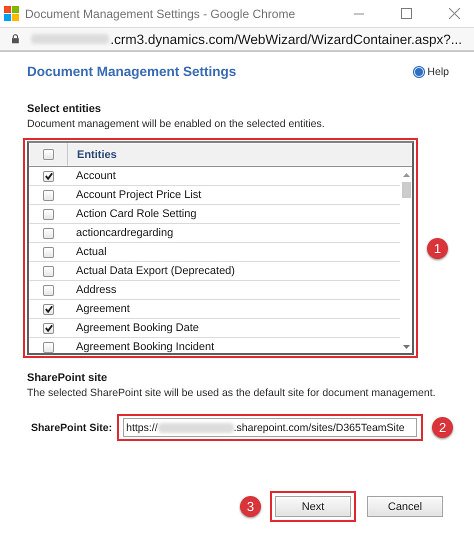 This screenshot has width=474, height=546. I want to click on page-heading: Document Management Settings, so click(131, 71).